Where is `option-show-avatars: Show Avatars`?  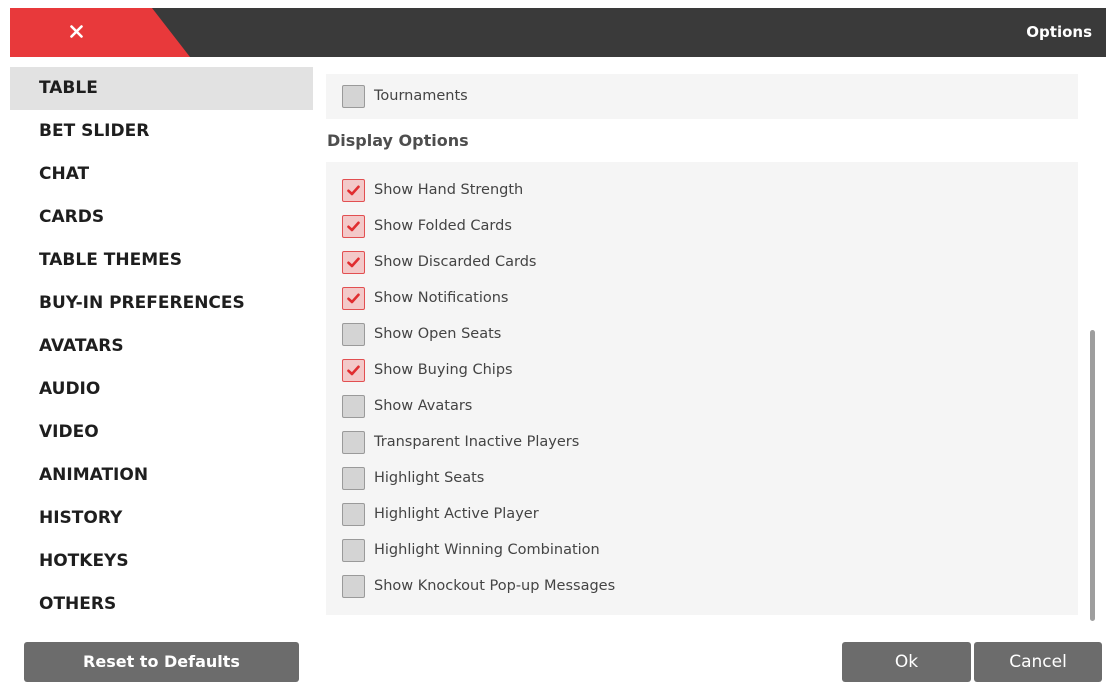 option-show-avatars: Show Avatars is located at coordinates (407, 406).